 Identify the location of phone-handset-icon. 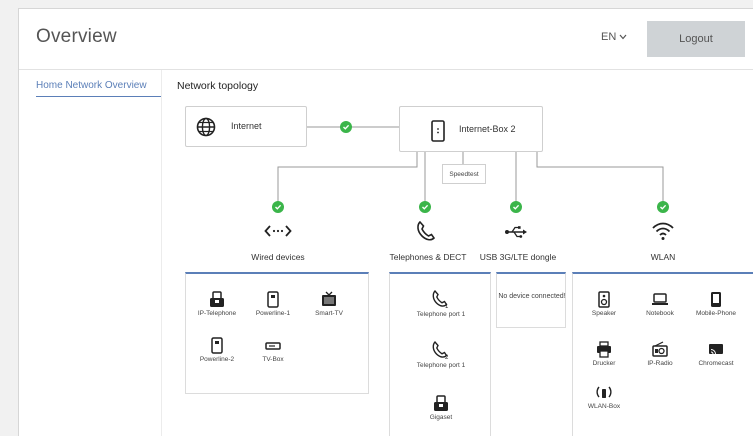
(426, 230).